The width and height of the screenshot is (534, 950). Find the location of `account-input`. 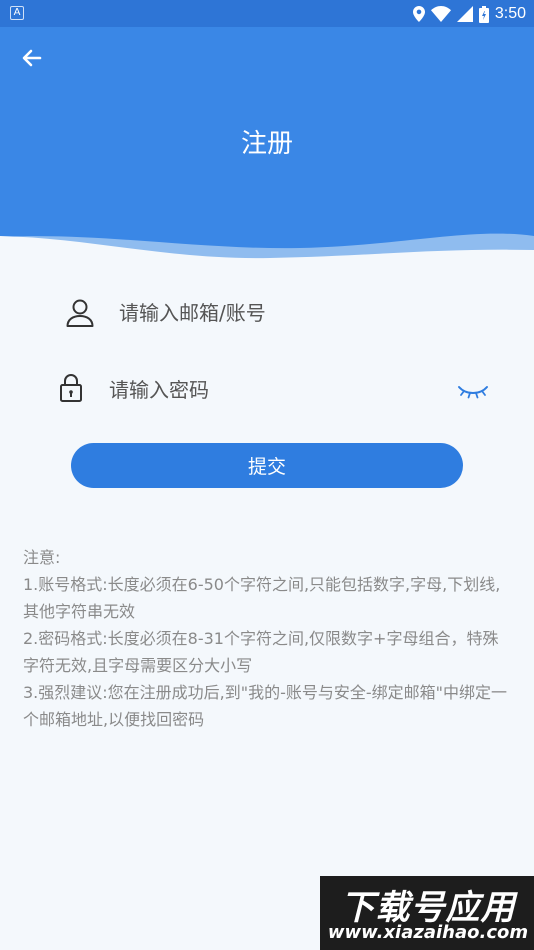

account-input is located at coordinates (299, 313).